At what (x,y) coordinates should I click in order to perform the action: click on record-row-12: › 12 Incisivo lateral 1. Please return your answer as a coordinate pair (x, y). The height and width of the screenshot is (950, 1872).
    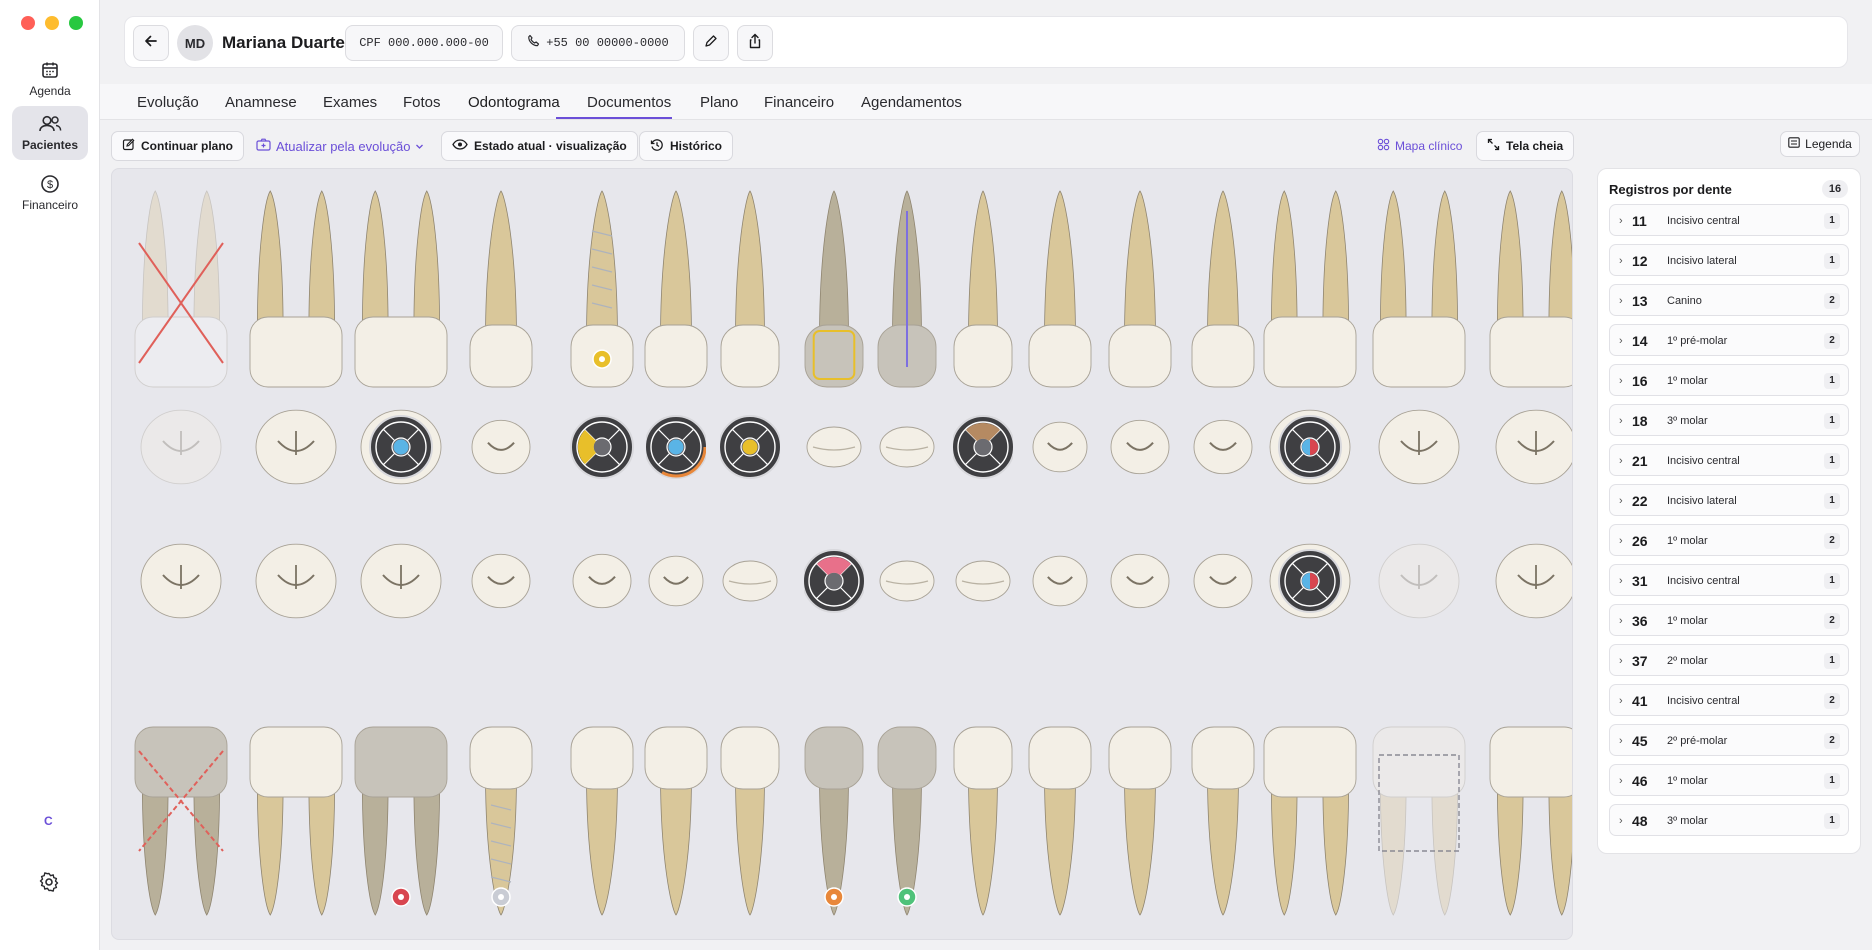
    Looking at the image, I should click on (1729, 260).